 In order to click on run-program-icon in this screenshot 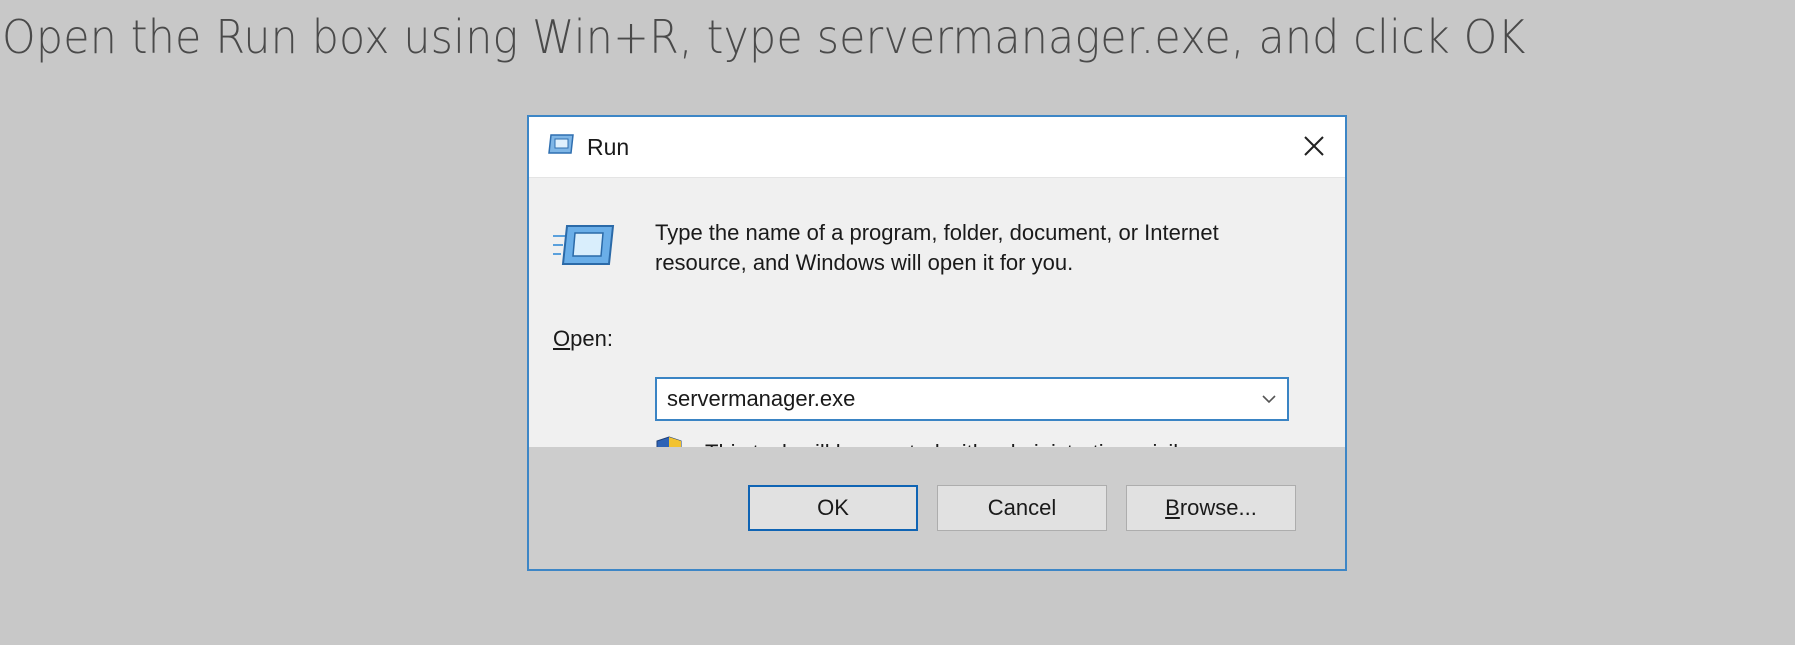, I will do `click(585, 245)`.